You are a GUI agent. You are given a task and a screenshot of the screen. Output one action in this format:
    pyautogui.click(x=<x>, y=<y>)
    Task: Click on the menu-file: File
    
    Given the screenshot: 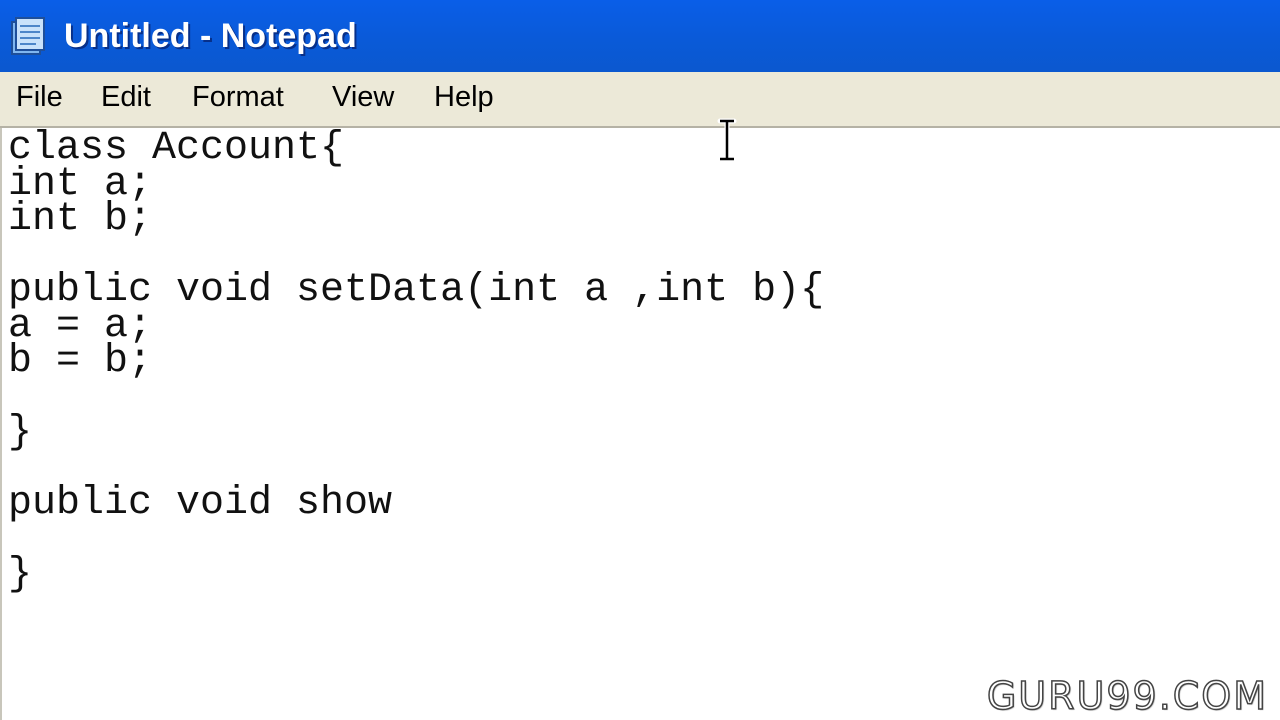 What is the action you would take?
    pyautogui.click(x=39, y=97)
    